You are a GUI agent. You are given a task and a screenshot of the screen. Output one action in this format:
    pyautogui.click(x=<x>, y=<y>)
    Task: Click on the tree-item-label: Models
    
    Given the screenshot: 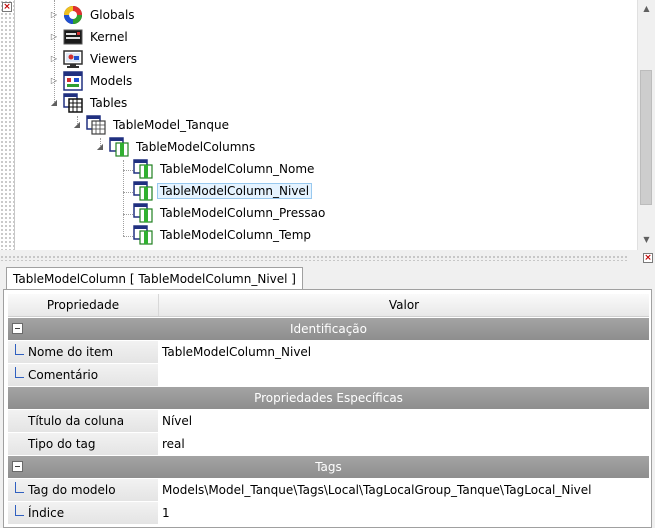 What is the action you would take?
    pyautogui.click(x=111, y=81)
    